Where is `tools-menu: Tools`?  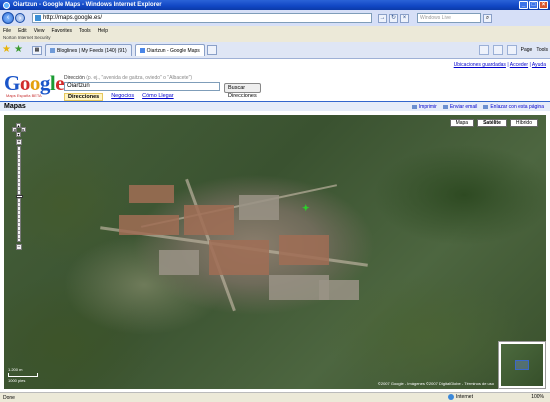
tools-menu: Tools is located at coordinates (542, 50).